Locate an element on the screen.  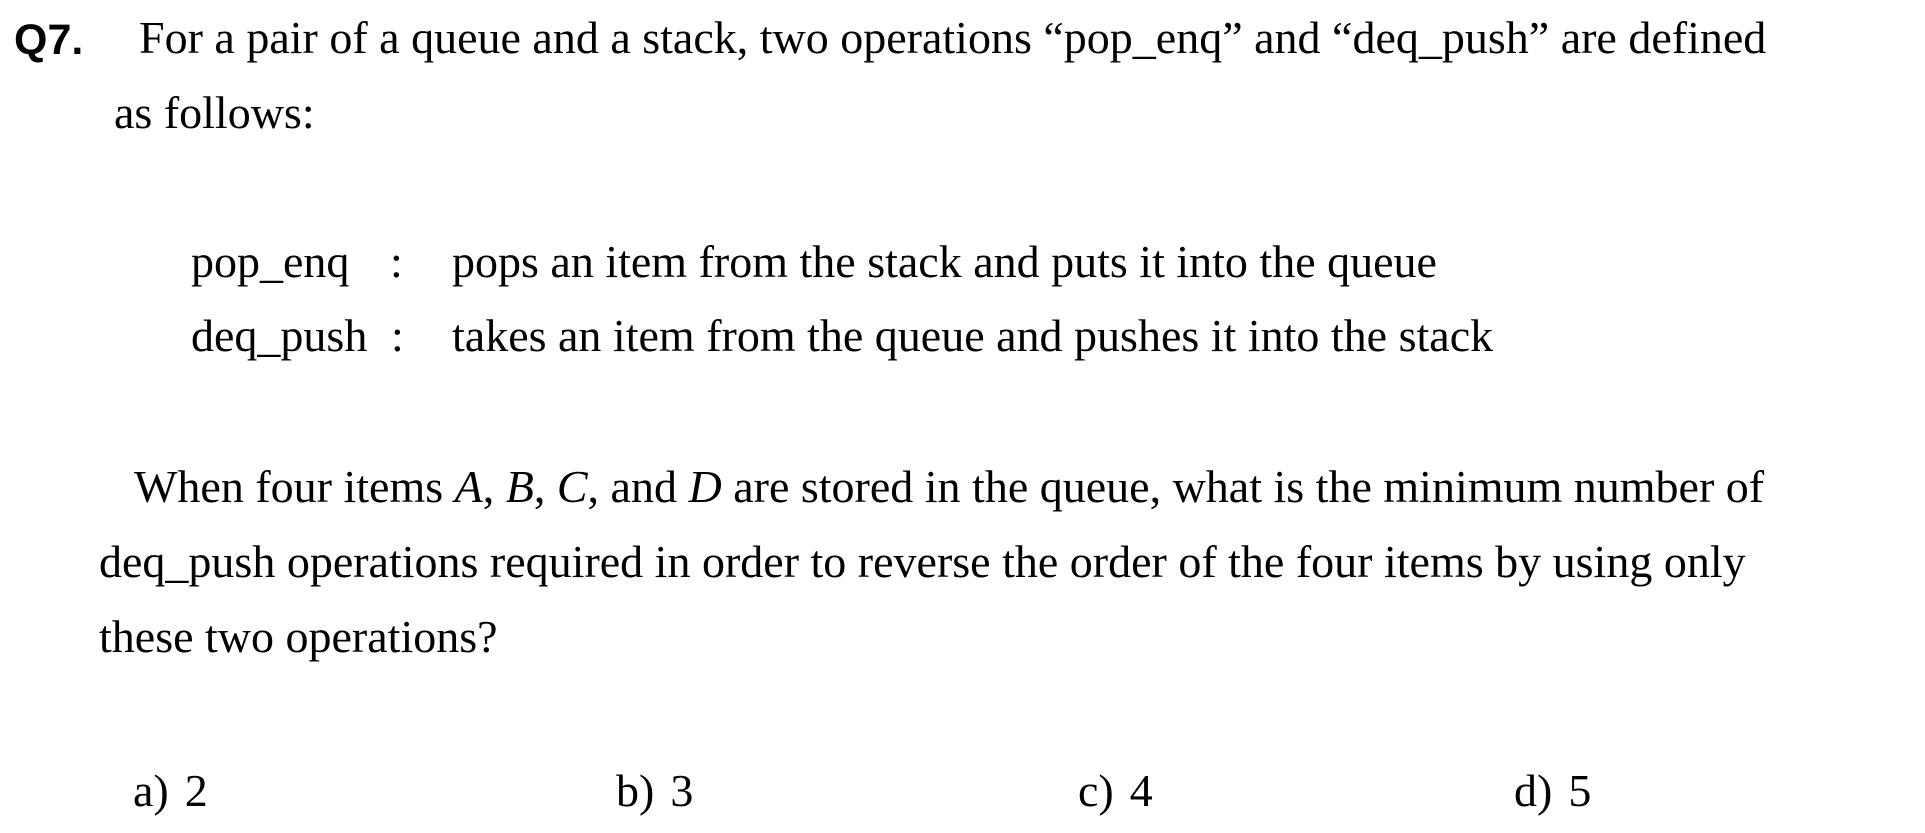
answer-option-b: b) 3 is located at coordinates (654, 791).